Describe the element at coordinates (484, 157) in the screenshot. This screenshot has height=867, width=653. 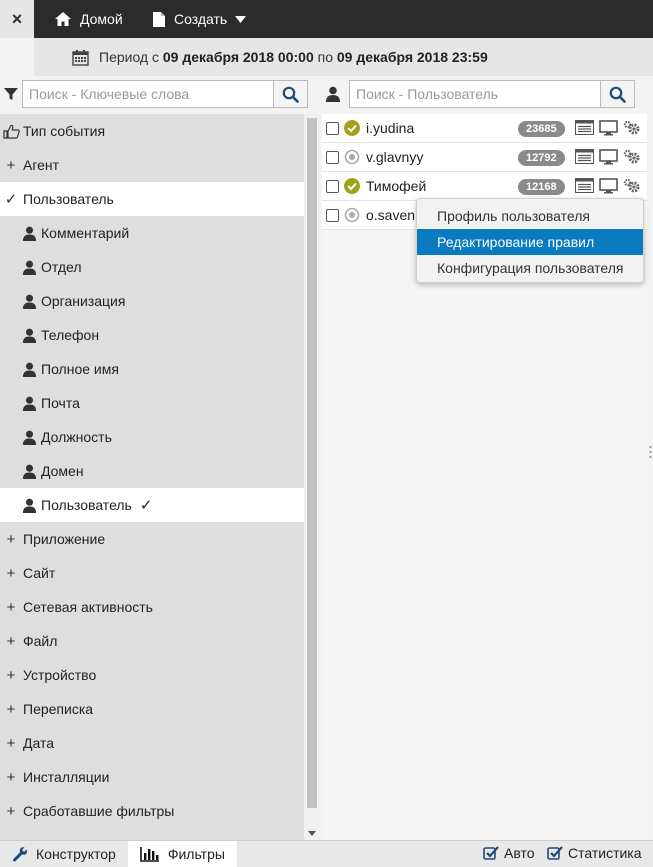
I see `user-row: v.glavnyy 12792` at that location.